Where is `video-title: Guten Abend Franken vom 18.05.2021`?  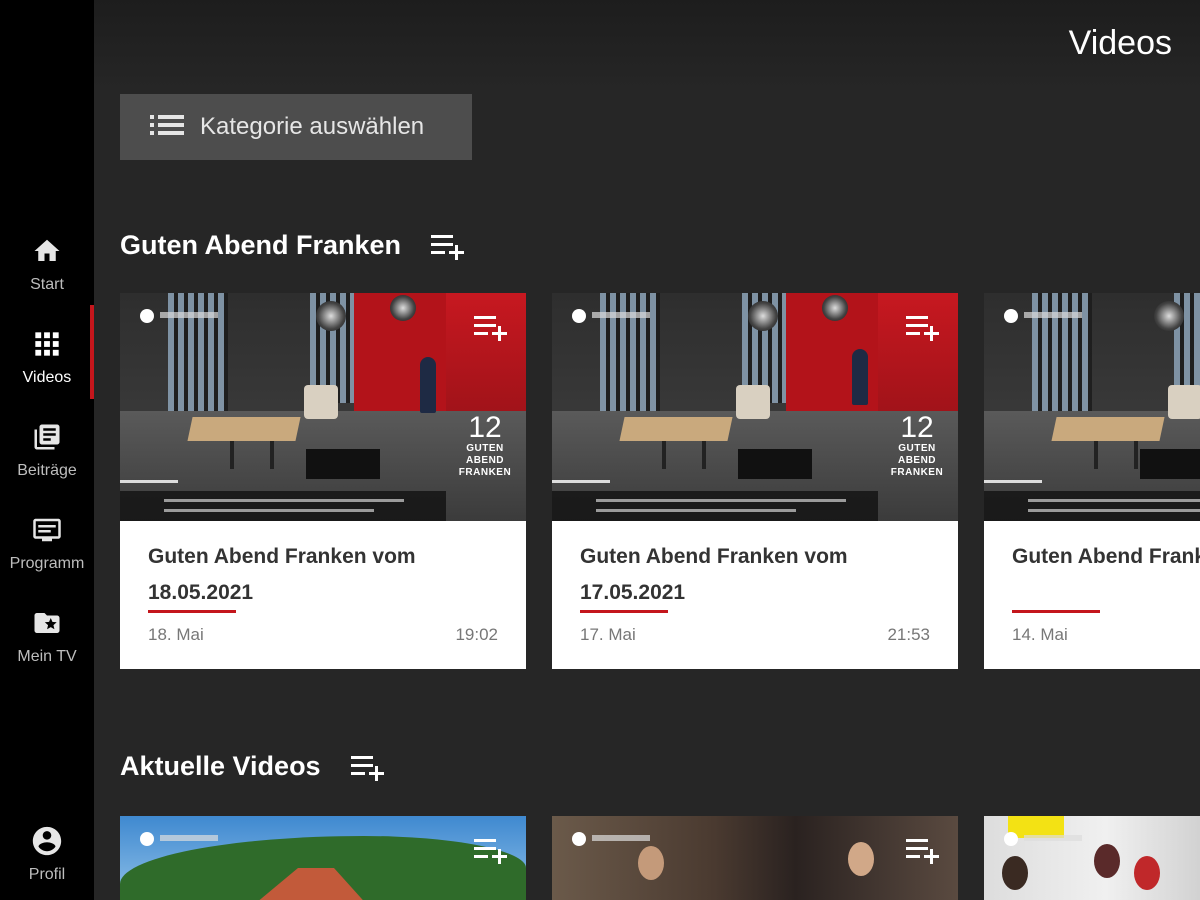
video-title: Guten Abend Franken vom 18.05.2021 is located at coordinates (282, 574).